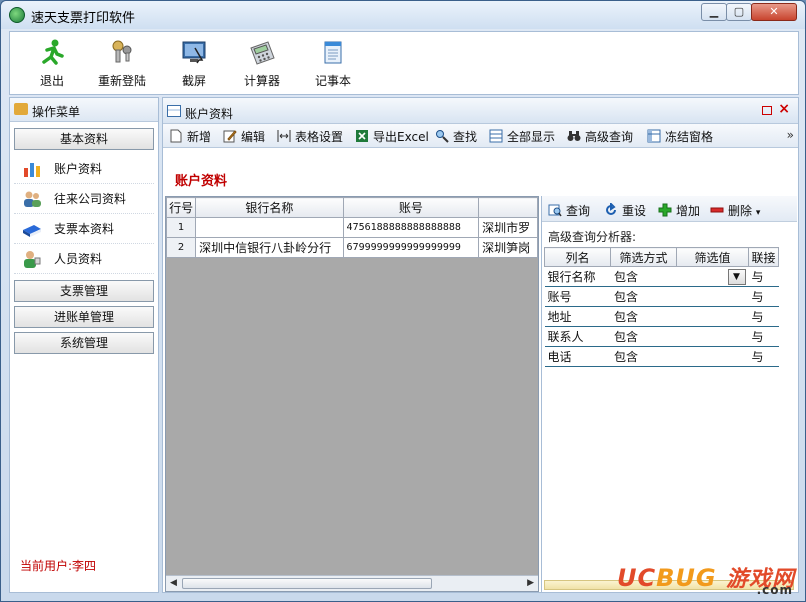 Image resolution: width=806 pixels, height=602 pixels. What do you see at coordinates (592, 237) in the screenshot?
I see `query-analyzer-label: 高级查询分析器:` at bounding box center [592, 237].